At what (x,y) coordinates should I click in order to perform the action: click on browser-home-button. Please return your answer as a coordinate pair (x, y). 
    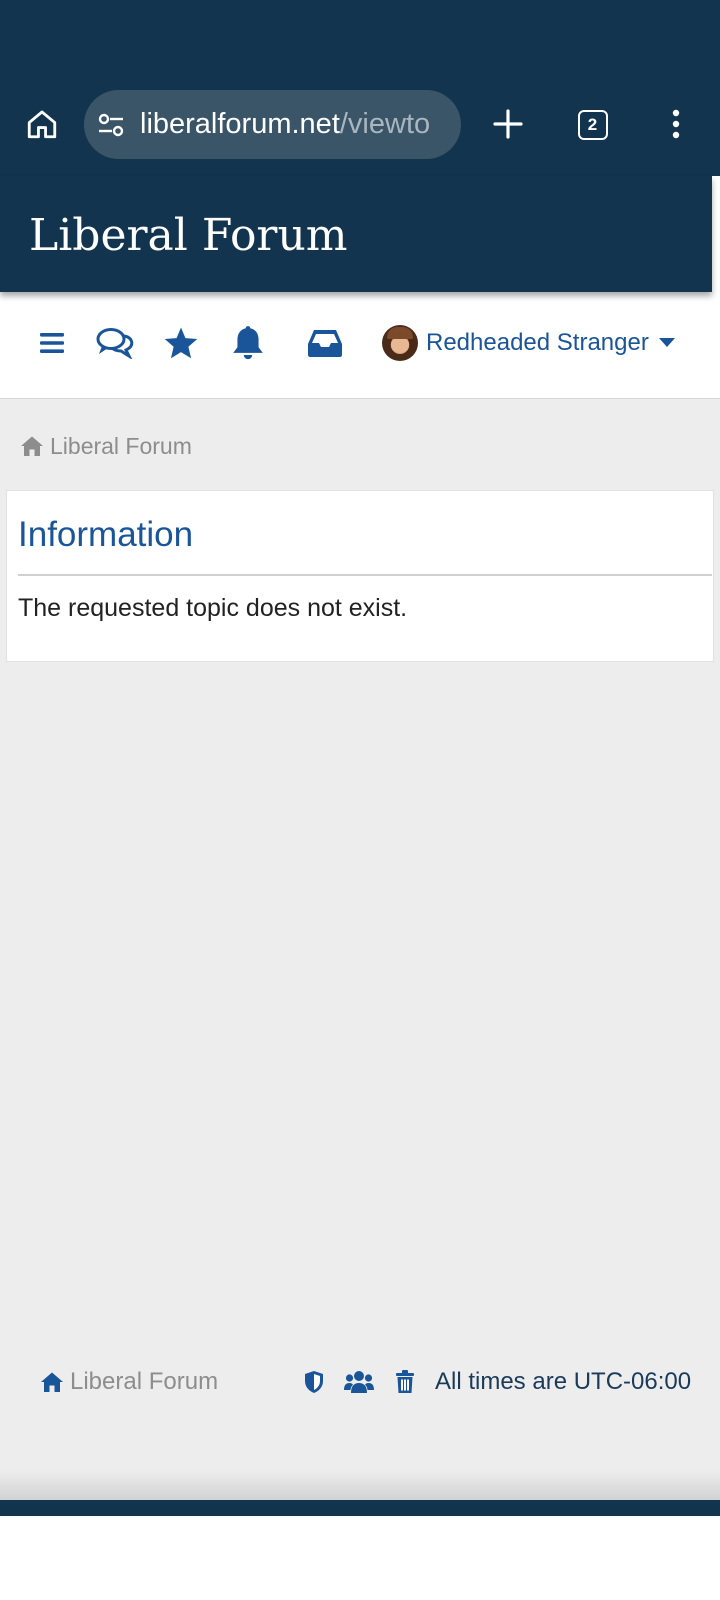
    Looking at the image, I should click on (42, 124).